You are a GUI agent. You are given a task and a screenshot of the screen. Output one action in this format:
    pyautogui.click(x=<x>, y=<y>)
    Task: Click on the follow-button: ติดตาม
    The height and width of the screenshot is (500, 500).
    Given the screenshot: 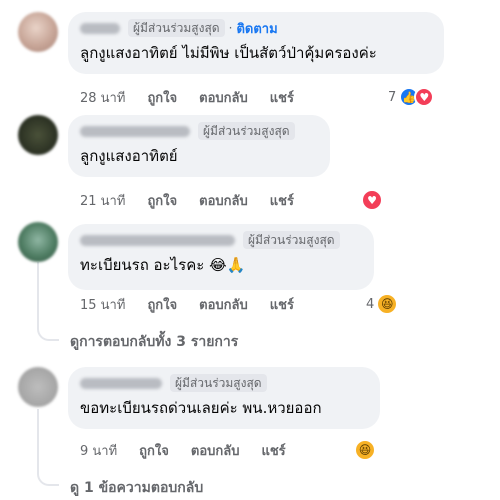 What is the action you would take?
    pyautogui.click(x=256, y=28)
    